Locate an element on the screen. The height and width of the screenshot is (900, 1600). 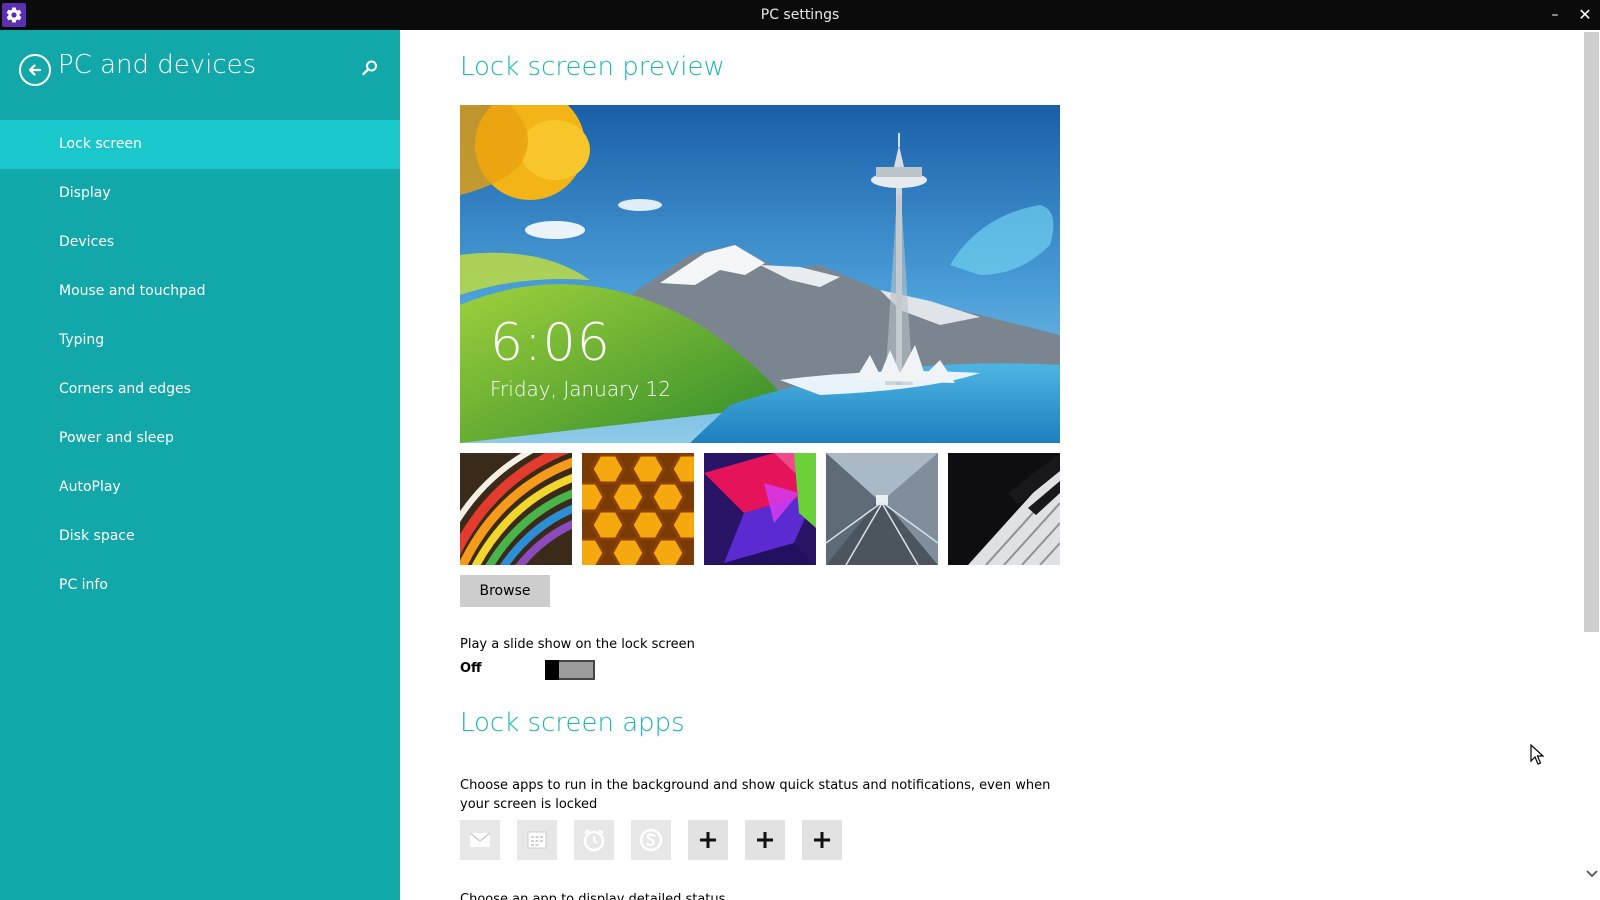
skype-app-slot is located at coordinates (651, 840).